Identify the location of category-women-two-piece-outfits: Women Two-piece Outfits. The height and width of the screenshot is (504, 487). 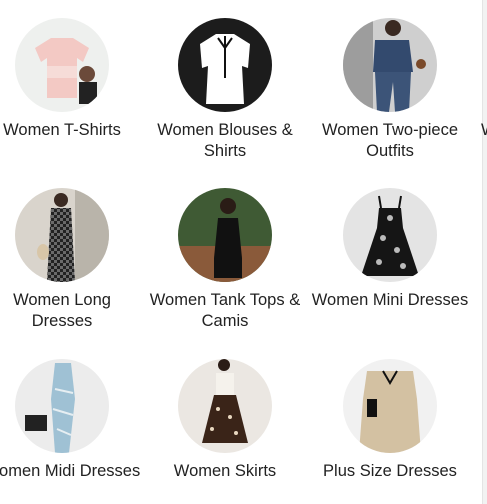
(390, 90).